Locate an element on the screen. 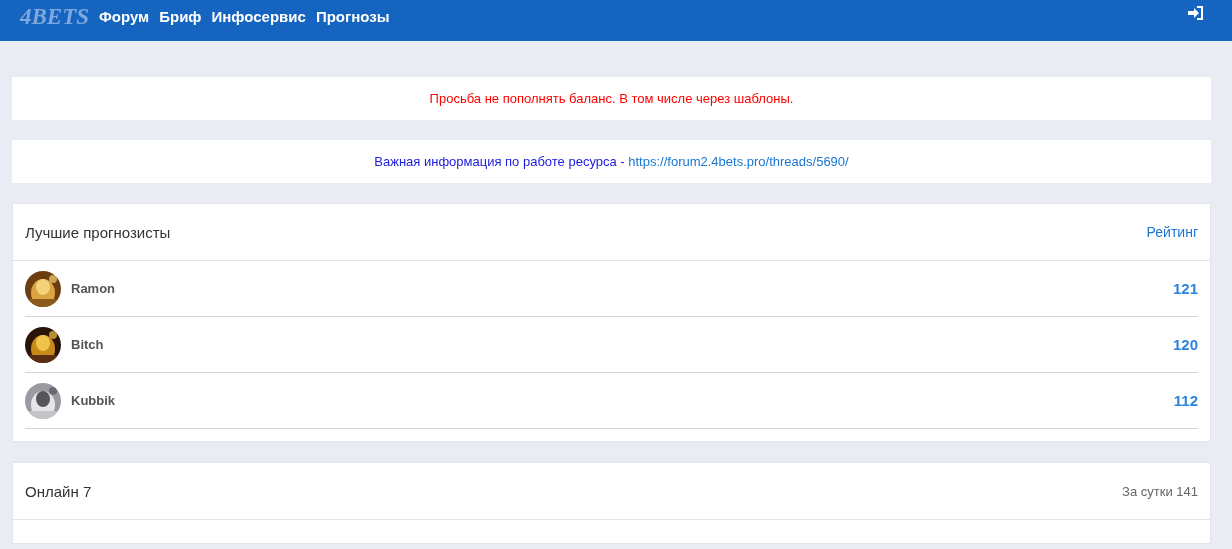  user-score: 112 is located at coordinates (1185, 400).